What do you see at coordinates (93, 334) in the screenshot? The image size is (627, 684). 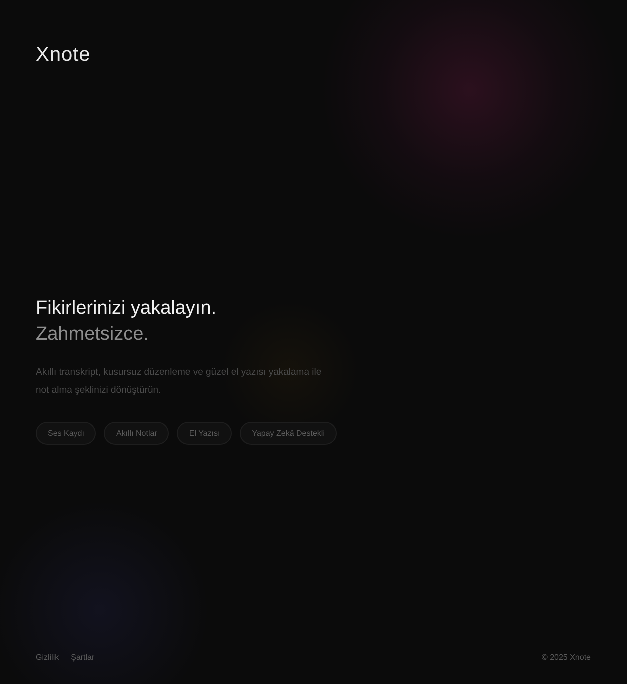 I see `hero-subtitle: Zahmetsizce.` at bounding box center [93, 334].